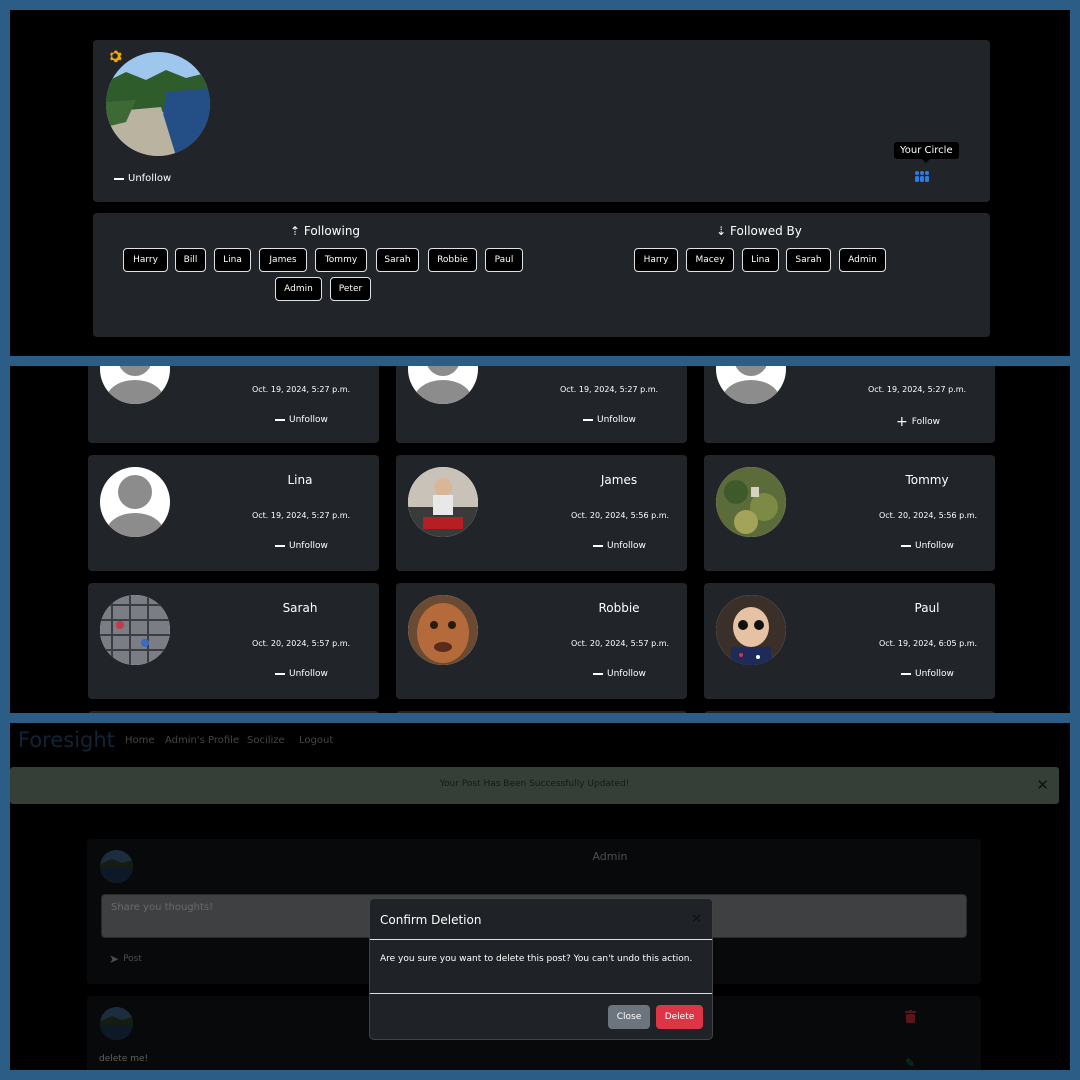  I want to click on people-group-icon, so click(922, 177).